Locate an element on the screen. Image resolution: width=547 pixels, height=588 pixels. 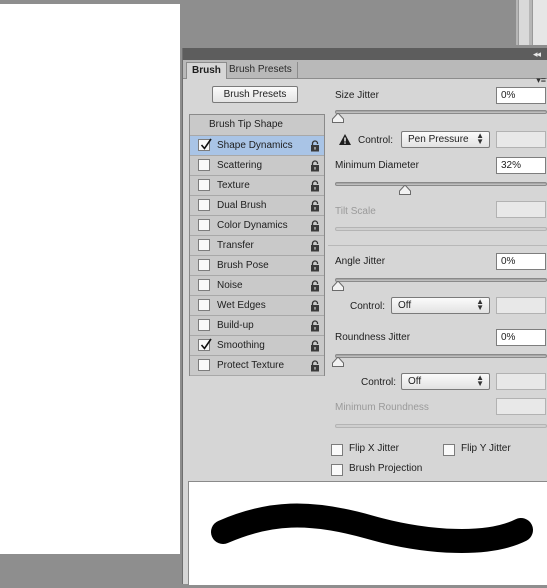
minimum-diameter-label: Minimum Diameter is located at coordinates (377, 165).